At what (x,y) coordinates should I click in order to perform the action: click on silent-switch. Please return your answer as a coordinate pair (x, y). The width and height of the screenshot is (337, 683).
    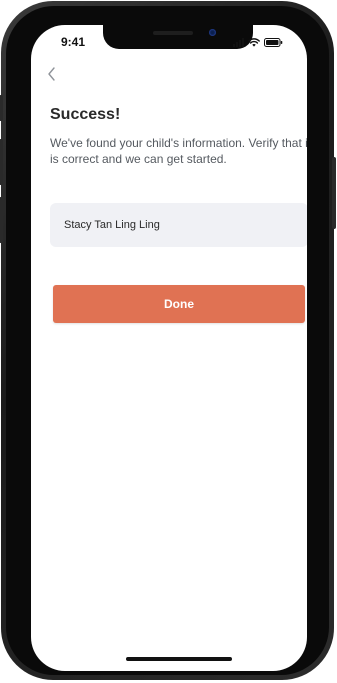
    Looking at the image, I should click on (1, 108).